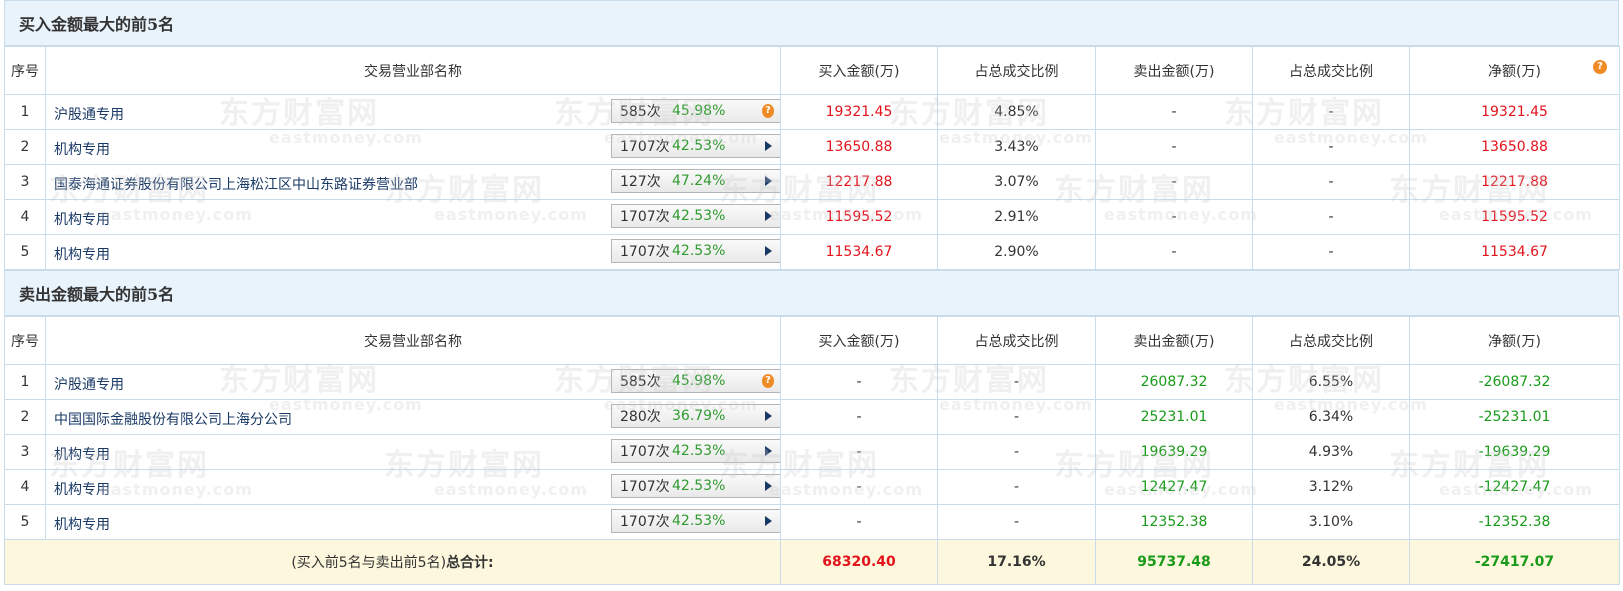 The image size is (1623, 591). Describe the element at coordinates (812, 452) in the screenshot. I see `table-row: 3 机构专用 1707次 42.53% - -19639.29 4.93% -19639.29` at that location.